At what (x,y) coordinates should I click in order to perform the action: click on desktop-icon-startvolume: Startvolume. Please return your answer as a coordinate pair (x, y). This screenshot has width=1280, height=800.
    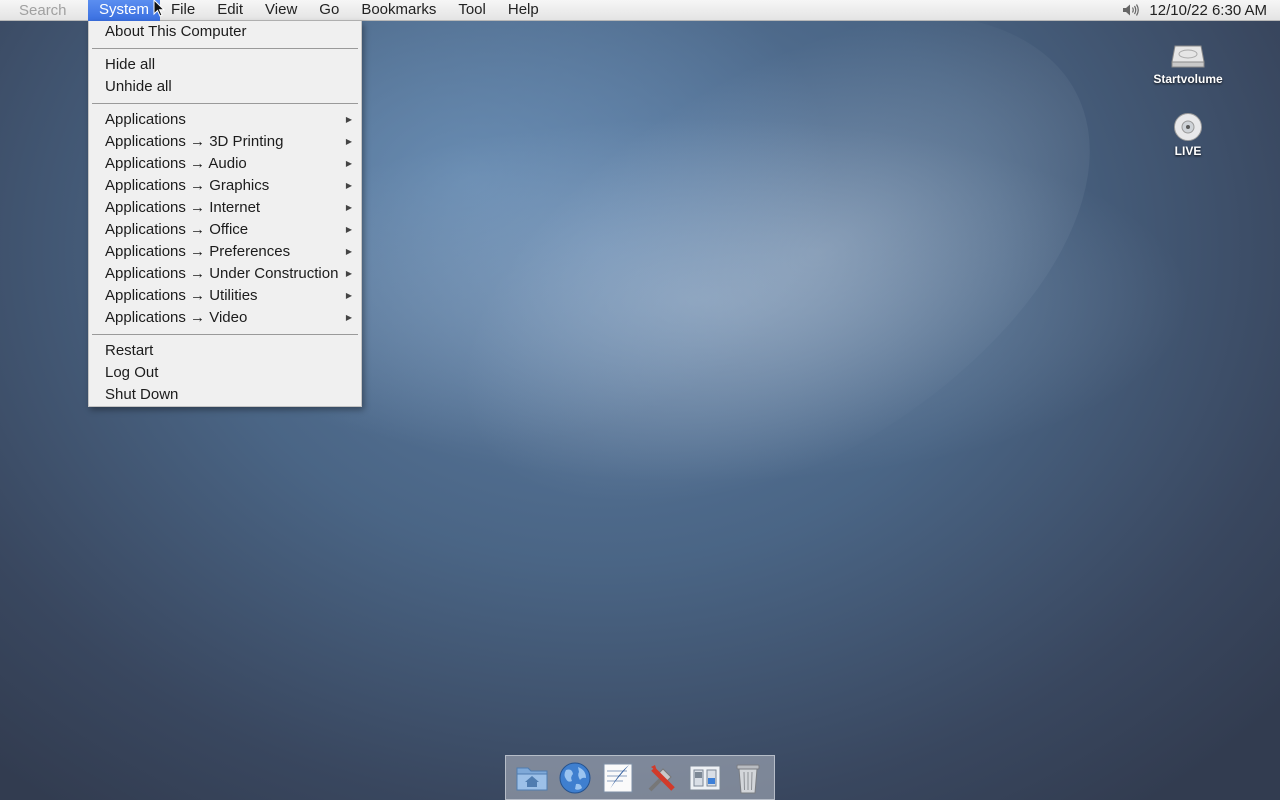
    Looking at the image, I should click on (1188, 62).